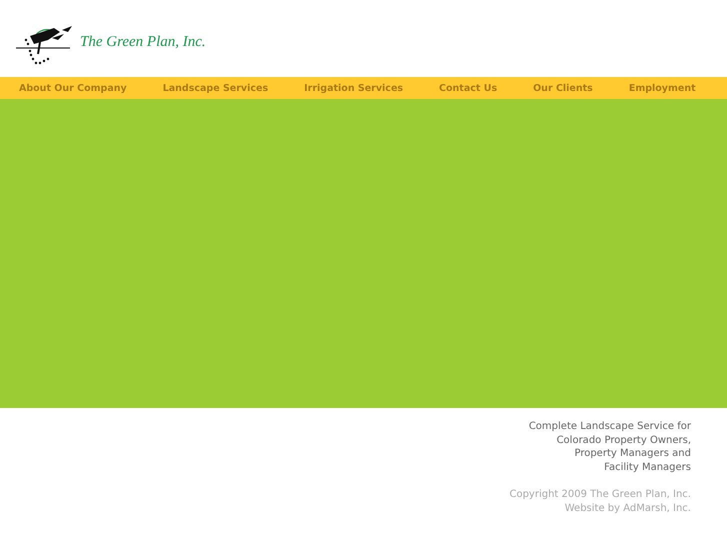  I want to click on company-name: The Green Plan, Inc., so click(143, 42).